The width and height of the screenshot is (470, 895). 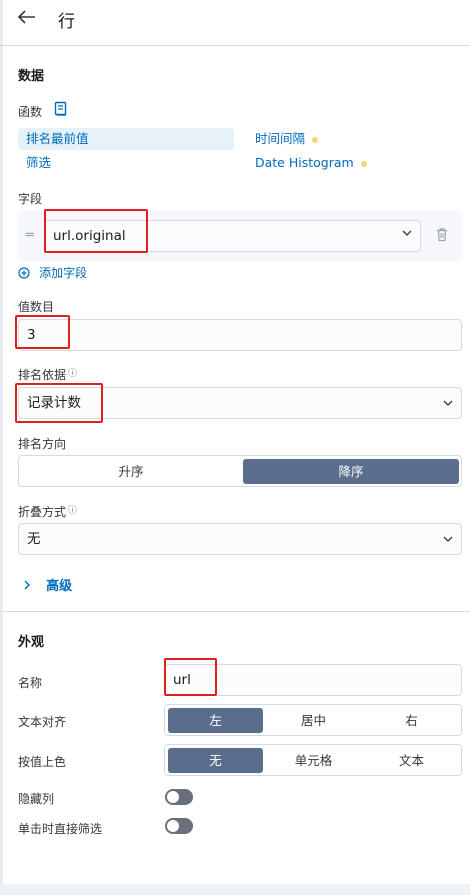 I want to click on direction-ascending: 升序, so click(x=131, y=471).